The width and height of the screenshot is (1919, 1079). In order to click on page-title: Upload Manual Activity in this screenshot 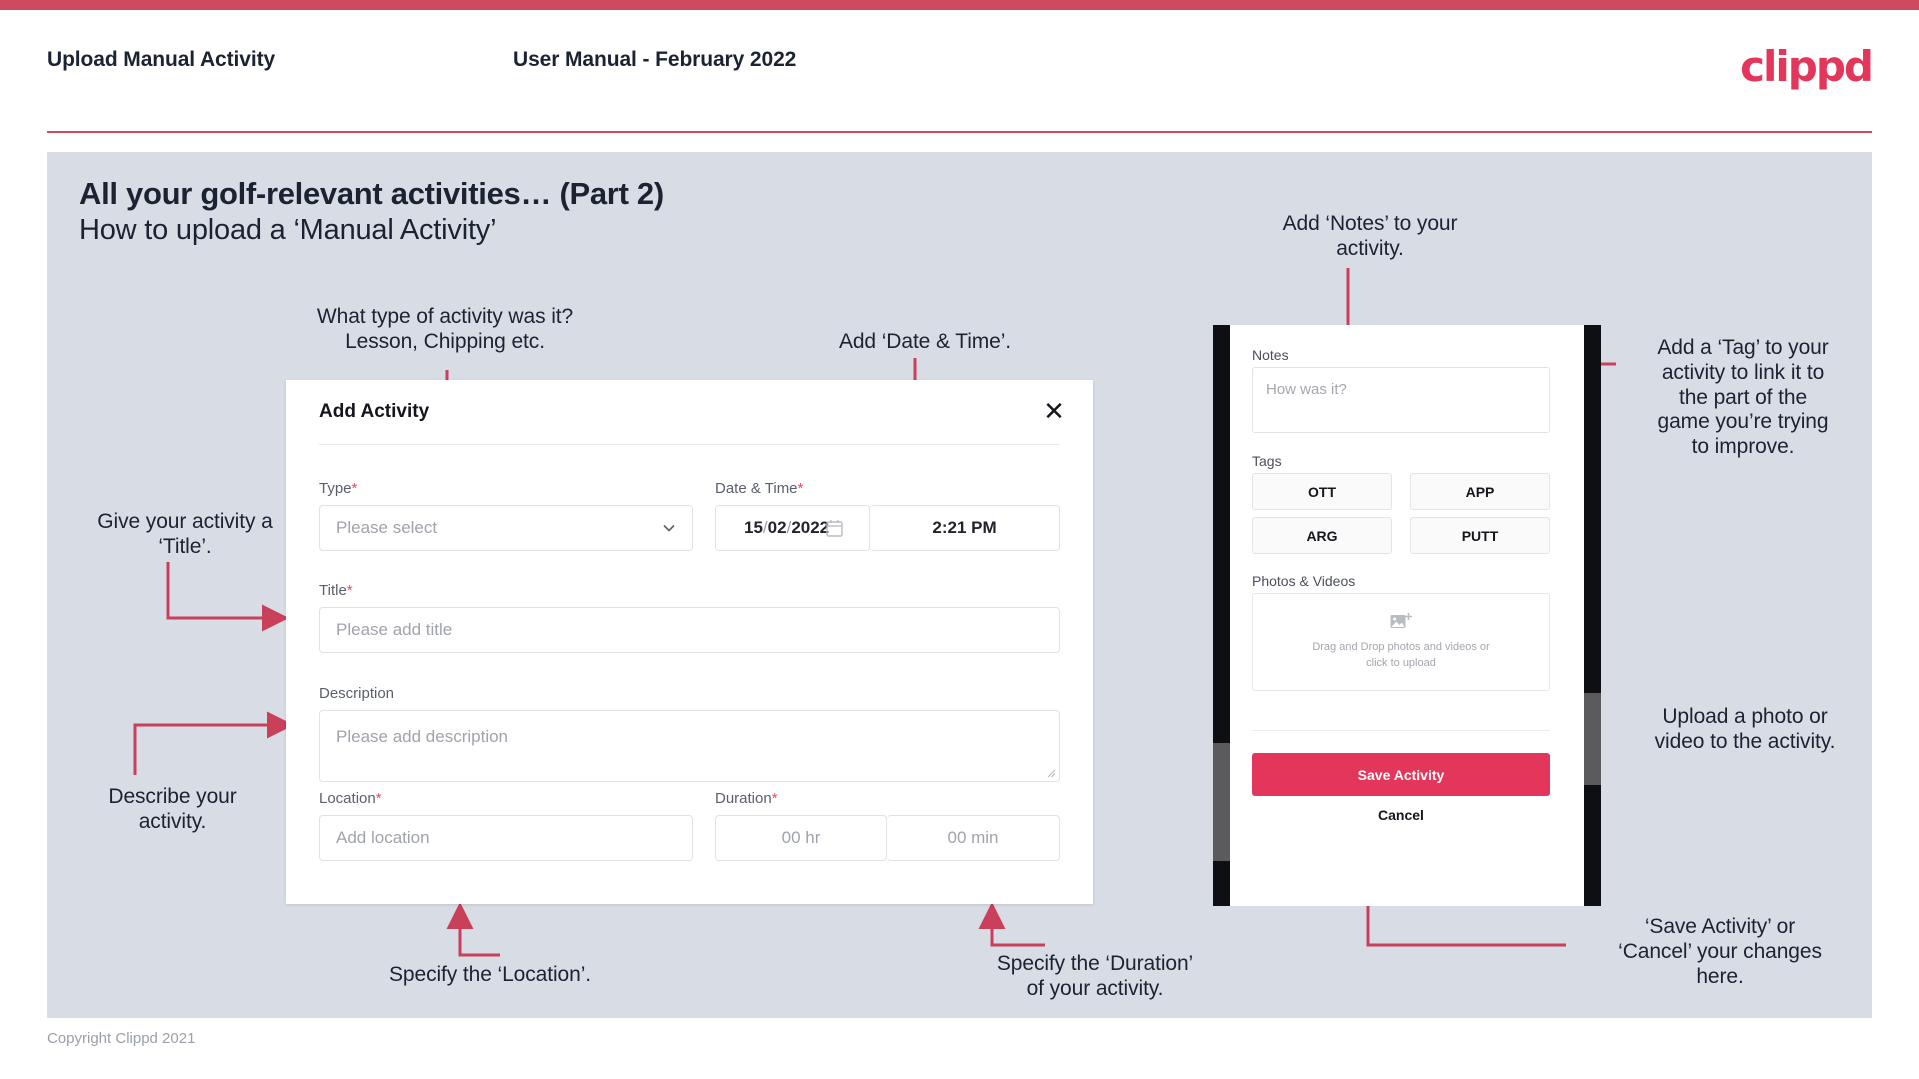, I will do `click(161, 59)`.